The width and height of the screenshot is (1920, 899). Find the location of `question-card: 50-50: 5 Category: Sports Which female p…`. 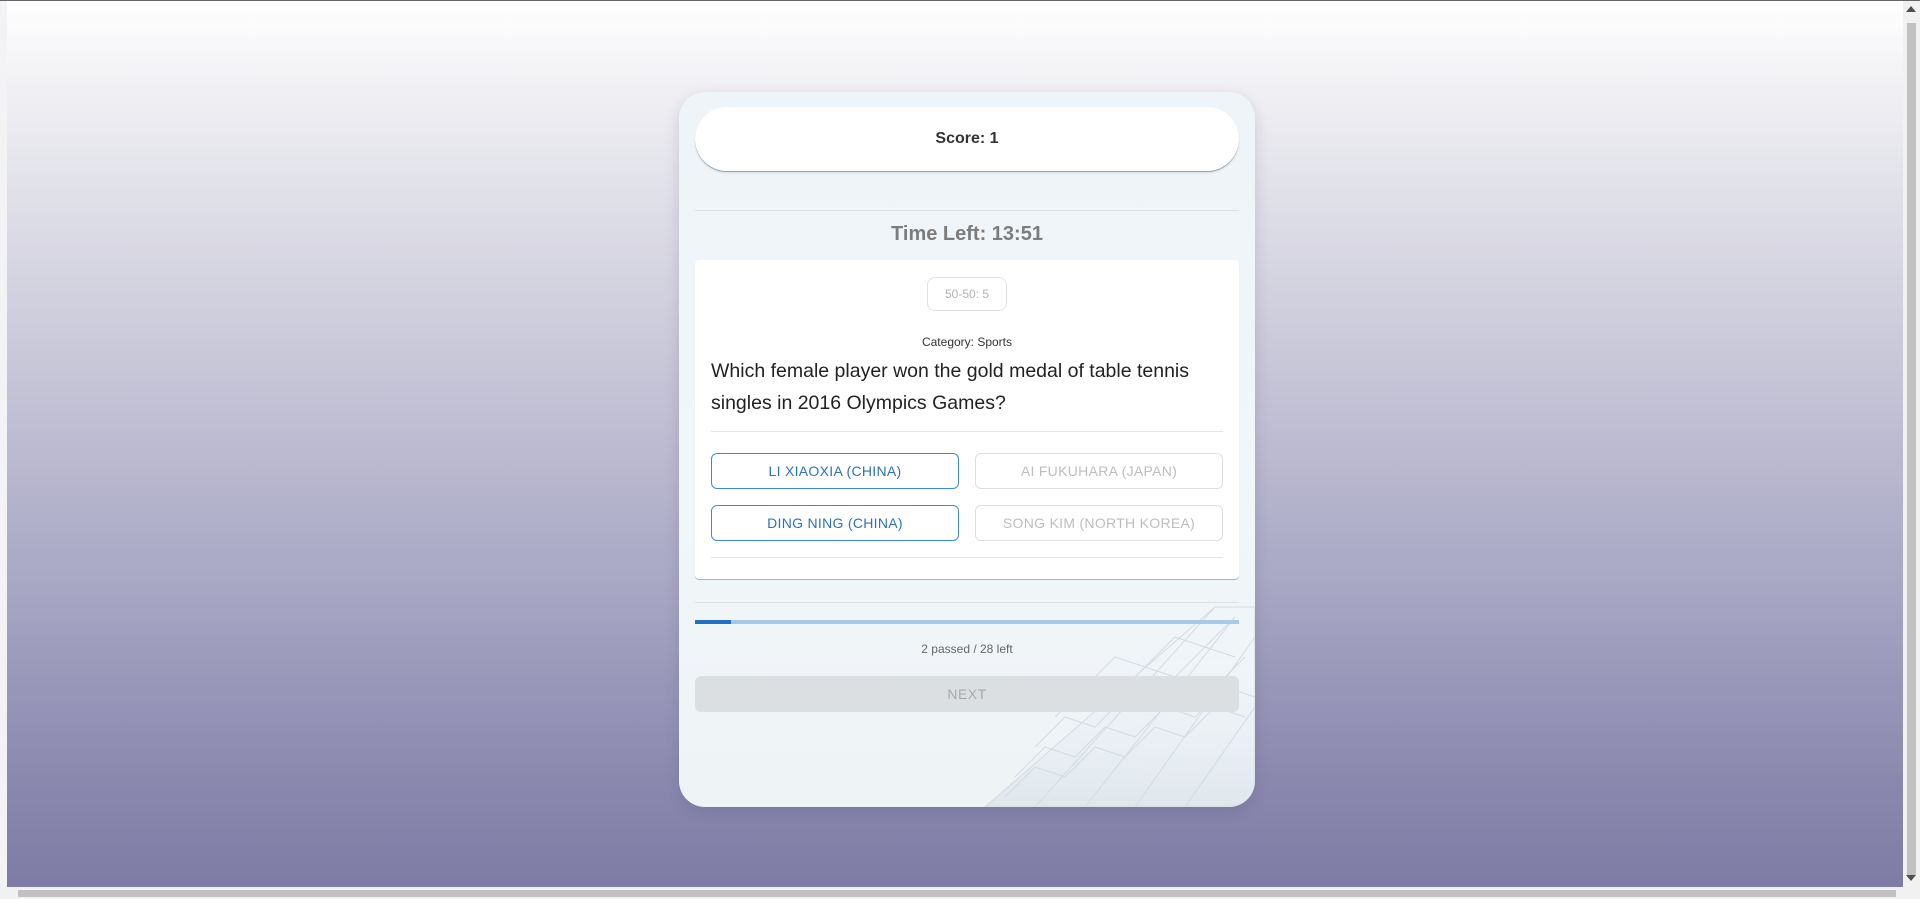

question-card: 50-50: 5 Category: Sports Which female p… is located at coordinates (967, 419).